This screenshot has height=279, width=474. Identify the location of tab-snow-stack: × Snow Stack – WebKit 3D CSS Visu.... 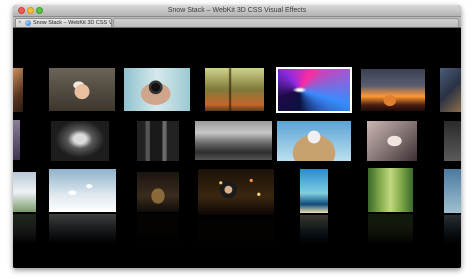
(63, 22).